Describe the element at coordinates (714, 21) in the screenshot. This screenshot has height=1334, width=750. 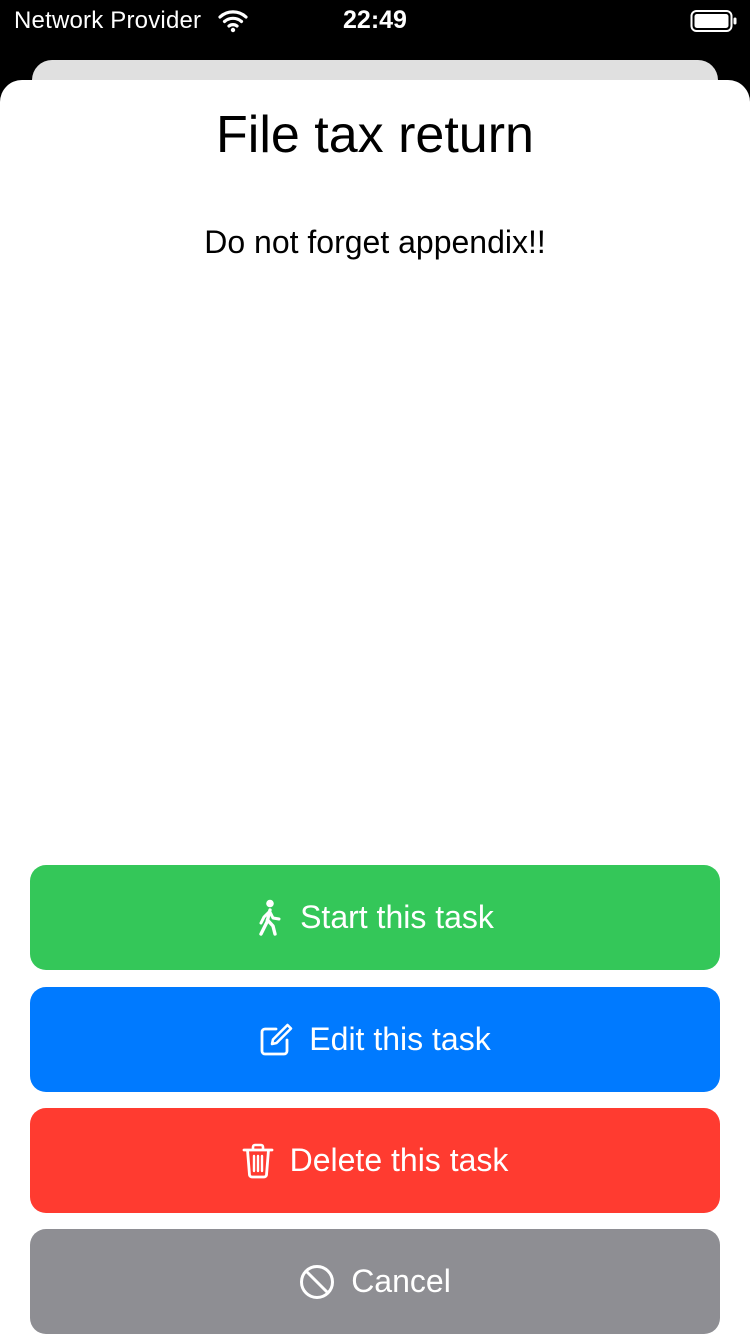
I see `battery-icon` at that location.